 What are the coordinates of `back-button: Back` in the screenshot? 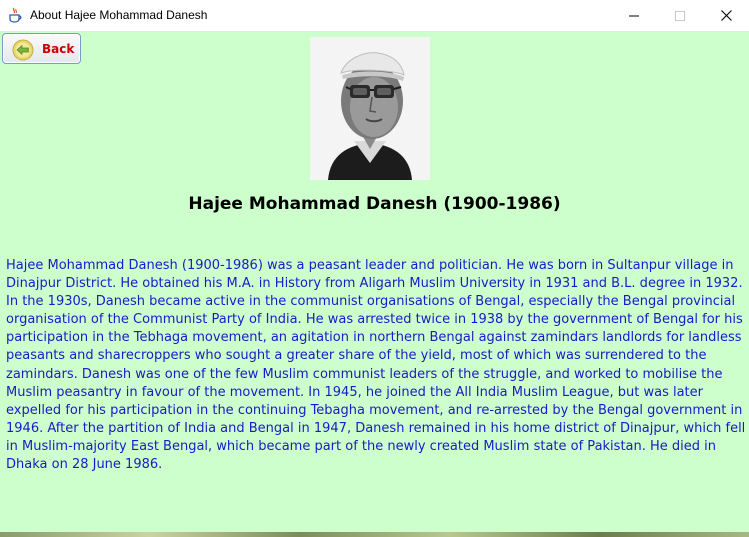 It's located at (41, 48).